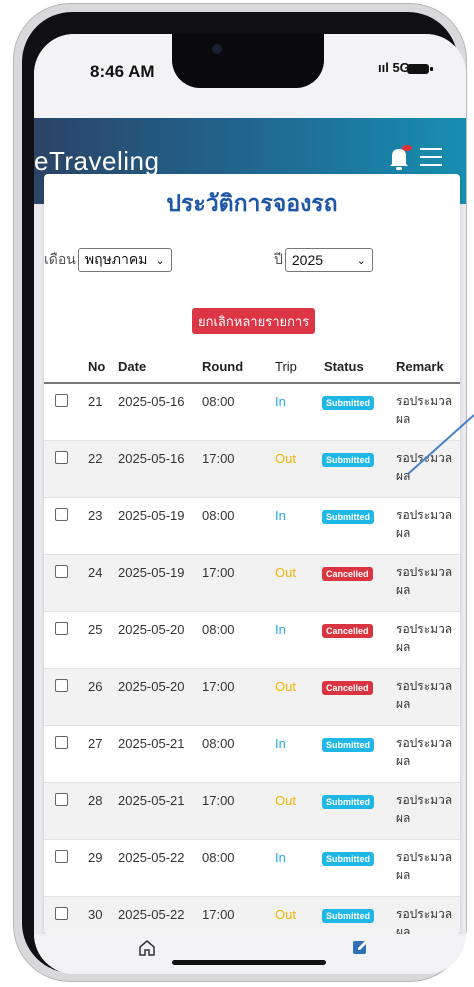 The width and height of the screenshot is (474, 987). What do you see at coordinates (223, 366) in the screenshot?
I see `header-round: Round` at bounding box center [223, 366].